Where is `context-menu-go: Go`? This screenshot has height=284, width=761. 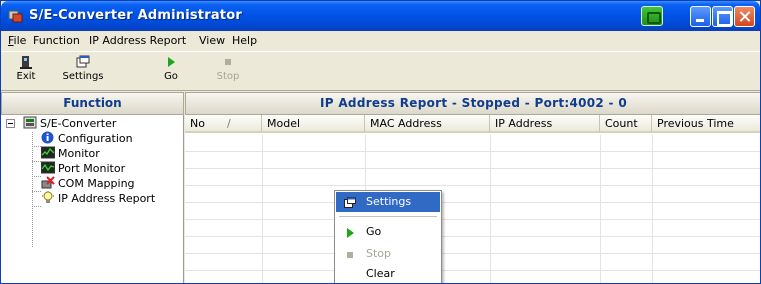 context-menu-go: Go is located at coordinates (388, 232).